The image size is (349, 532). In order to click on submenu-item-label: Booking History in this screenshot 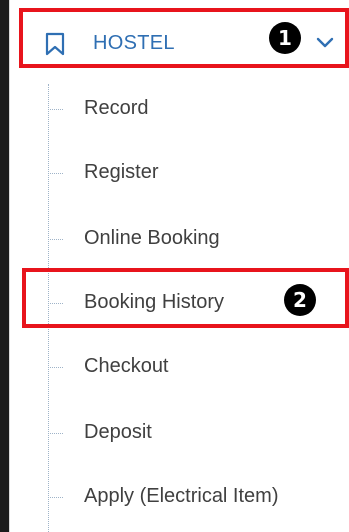, I will do `click(154, 302)`.